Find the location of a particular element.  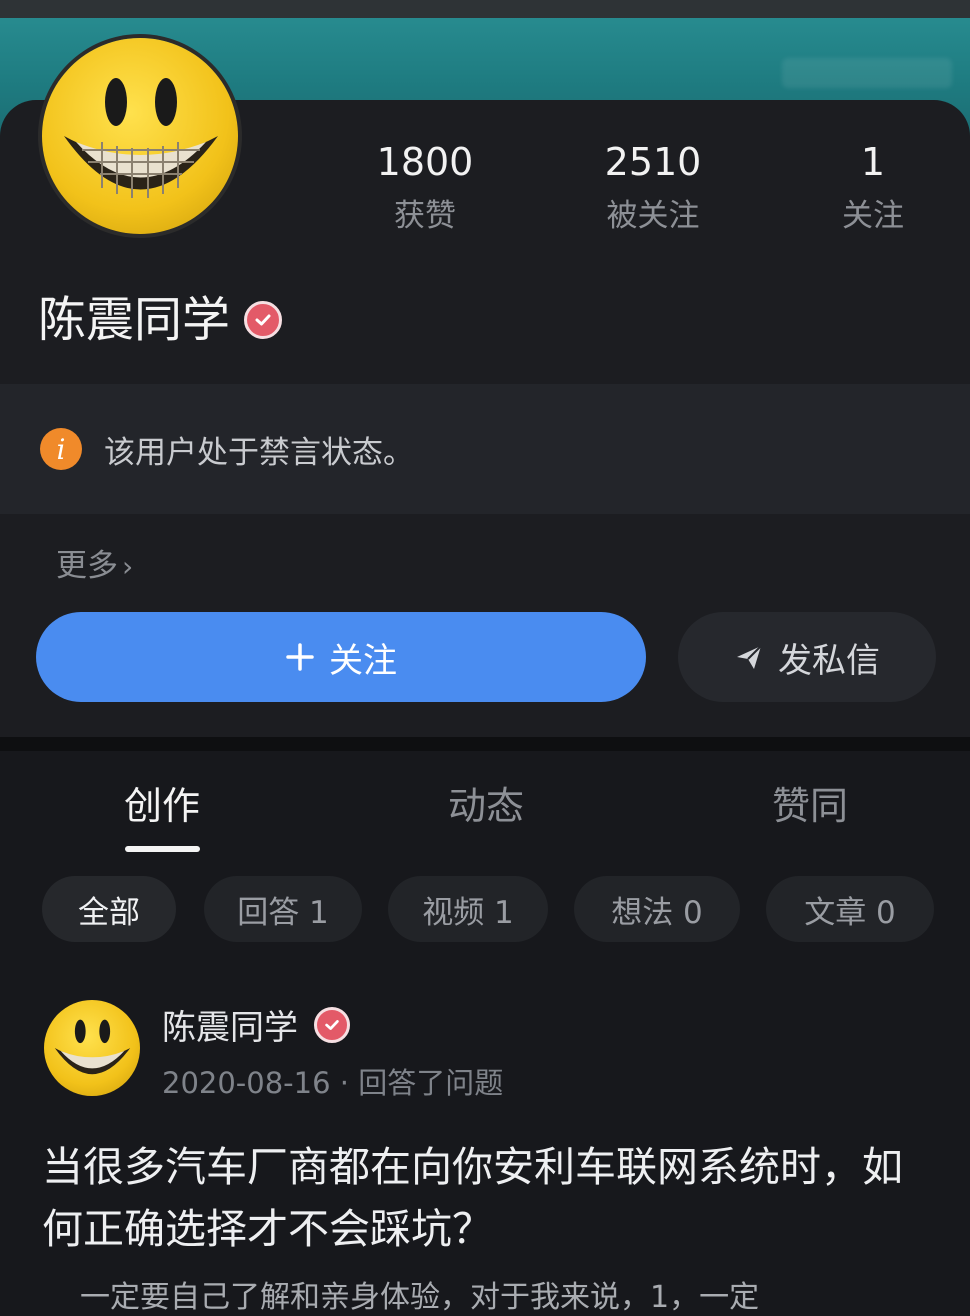

banner-watermark is located at coordinates (867, 73).